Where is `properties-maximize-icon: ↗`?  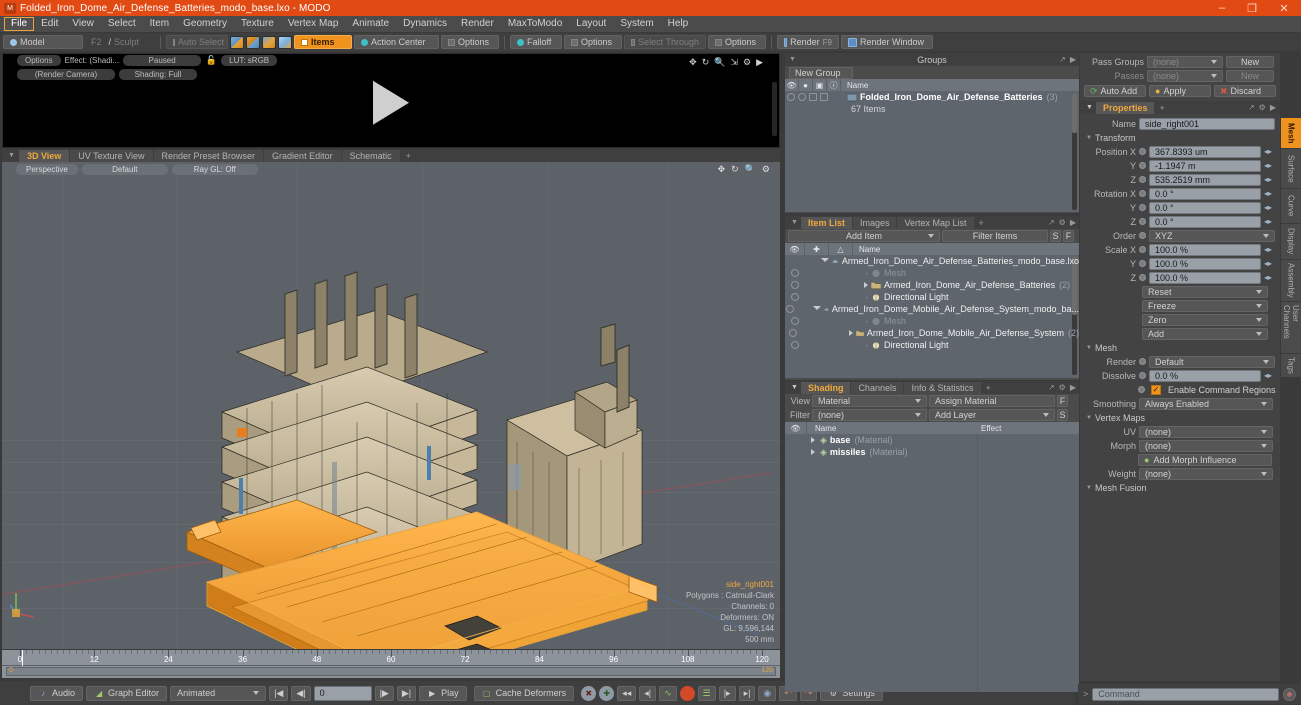
properties-maximize-icon: ↗ is located at coordinates (1251, 107).